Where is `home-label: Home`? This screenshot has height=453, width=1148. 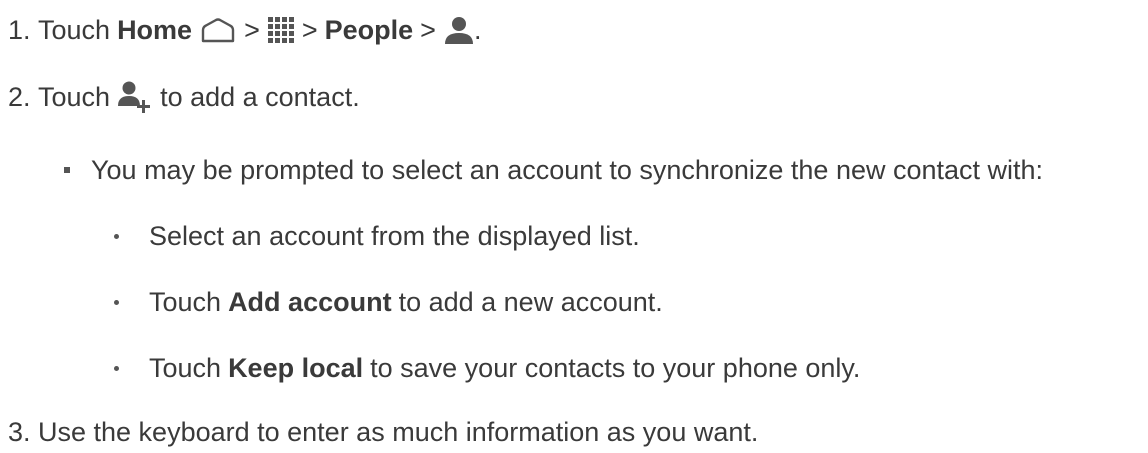
home-label: Home is located at coordinates (155, 30).